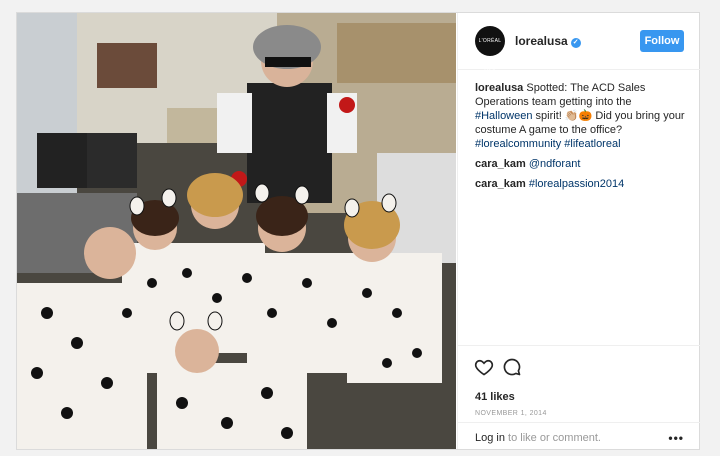 This screenshot has width=720, height=456. I want to click on heart-icon, so click(484, 367).